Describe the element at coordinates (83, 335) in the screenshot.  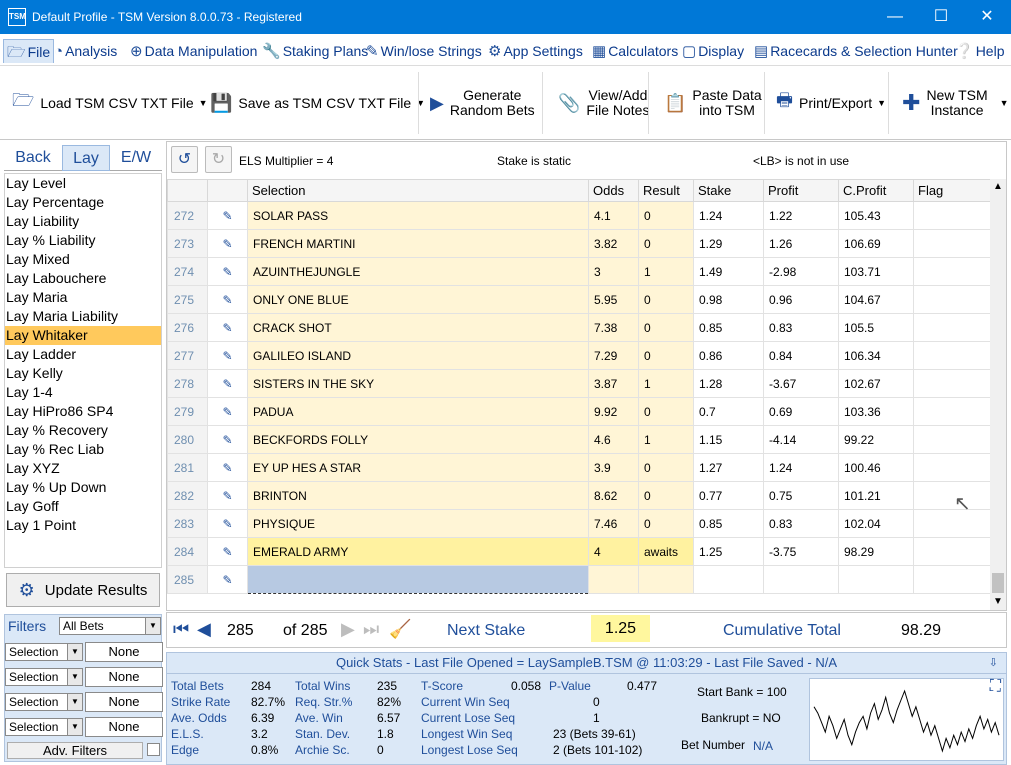
I see `strategy-item: Lay Whitaker` at that location.